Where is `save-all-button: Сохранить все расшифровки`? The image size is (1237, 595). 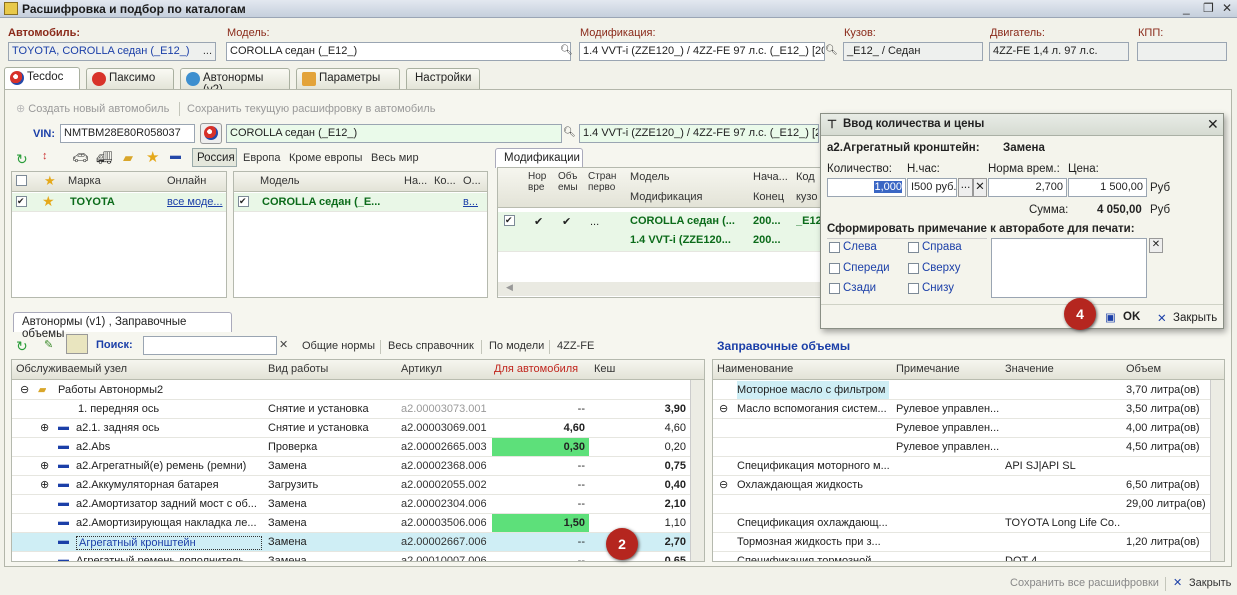 save-all-button: Сохранить все расшифровки is located at coordinates (1084, 583).